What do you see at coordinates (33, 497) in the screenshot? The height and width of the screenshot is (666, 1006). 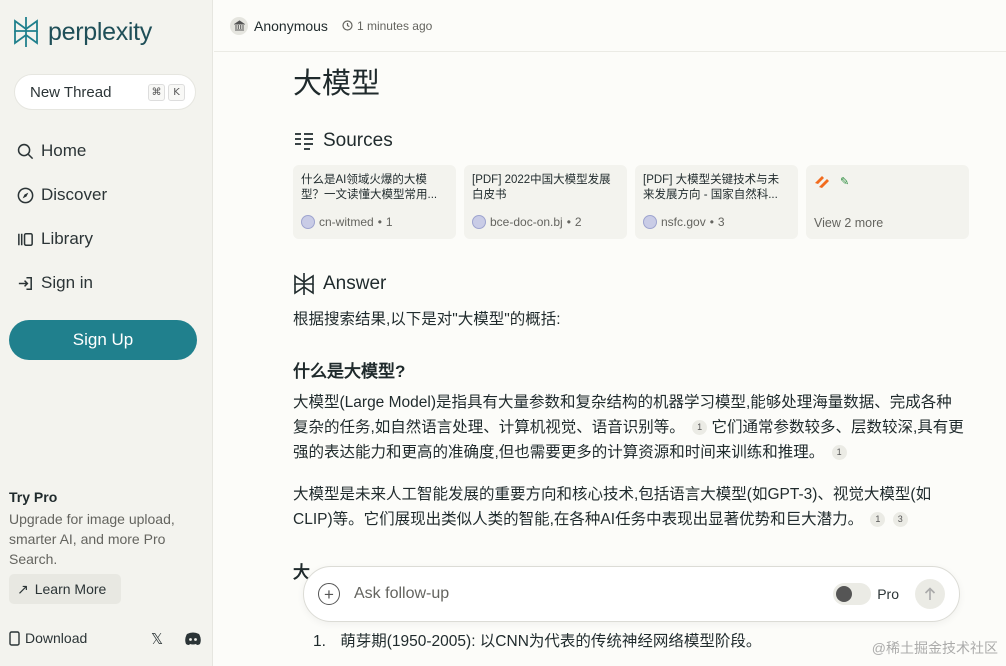 I see `try-pro-title: Try Pro` at bounding box center [33, 497].